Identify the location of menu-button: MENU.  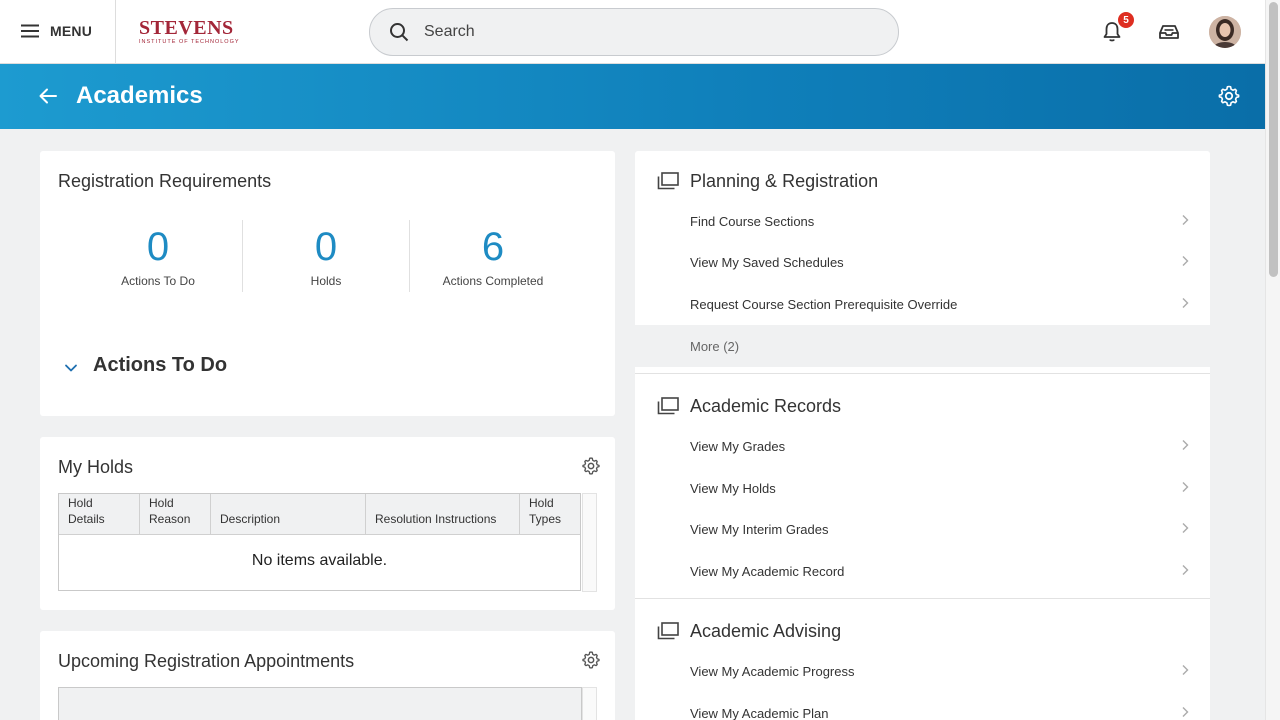
(56, 31).